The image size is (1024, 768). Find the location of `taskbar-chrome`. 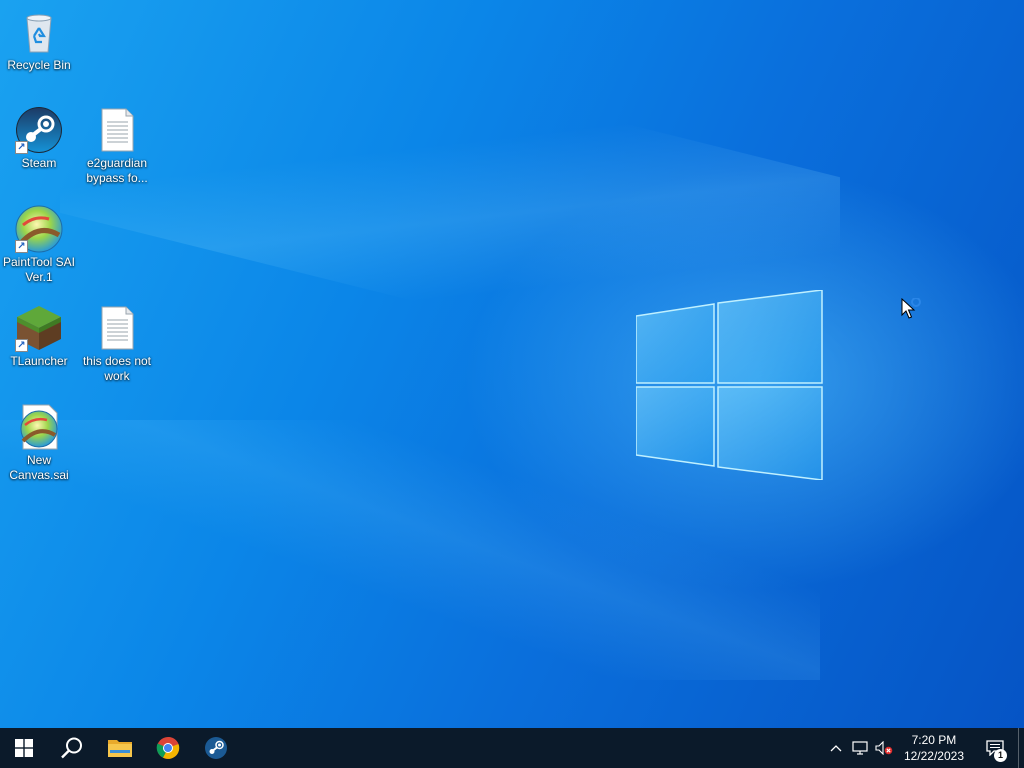

taskbar-chrome is located at coordinates (168, 748).